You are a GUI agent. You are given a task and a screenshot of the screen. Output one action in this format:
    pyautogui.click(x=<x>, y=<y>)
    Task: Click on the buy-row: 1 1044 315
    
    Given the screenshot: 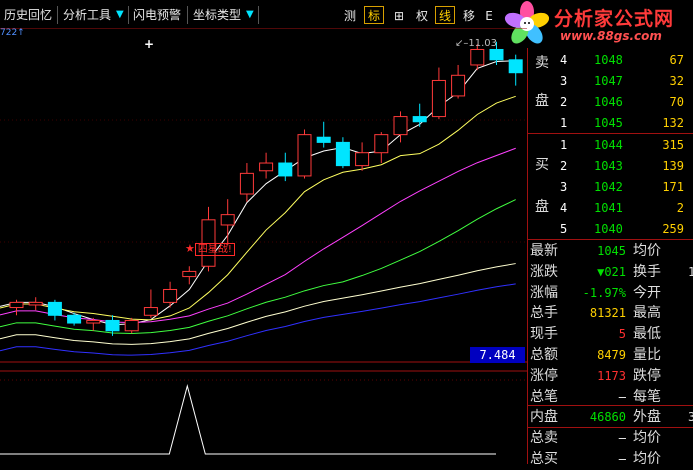 What is the action you would take?
    pyautogui.click(x=610, y=145)
    